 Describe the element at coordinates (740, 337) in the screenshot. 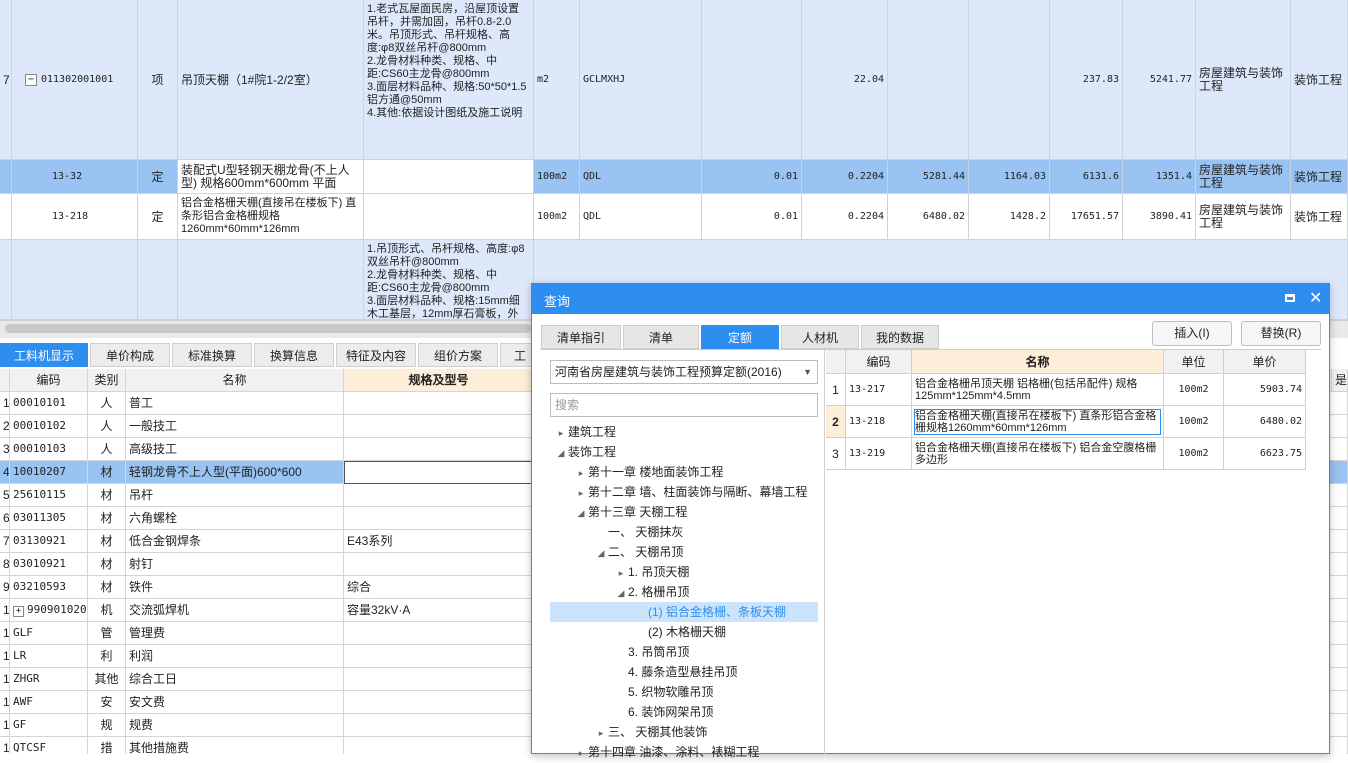

I see `tab-norm: 定额` at that location.